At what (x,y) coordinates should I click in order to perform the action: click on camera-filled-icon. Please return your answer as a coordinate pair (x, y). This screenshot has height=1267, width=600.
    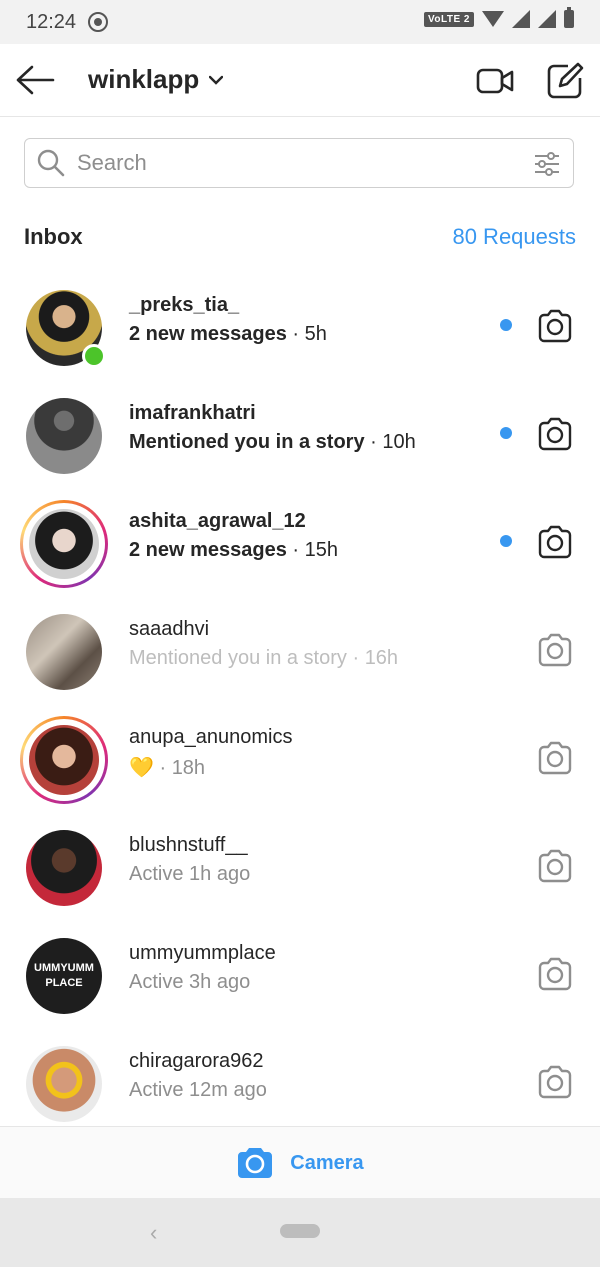
    Looking at the image, I should click on (255, 1163).